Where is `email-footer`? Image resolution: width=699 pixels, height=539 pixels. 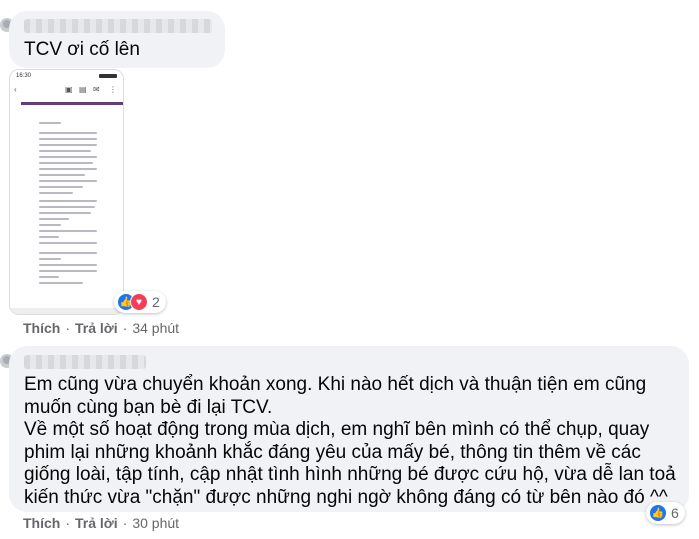 email-footer is located at coordinates (66, 311).